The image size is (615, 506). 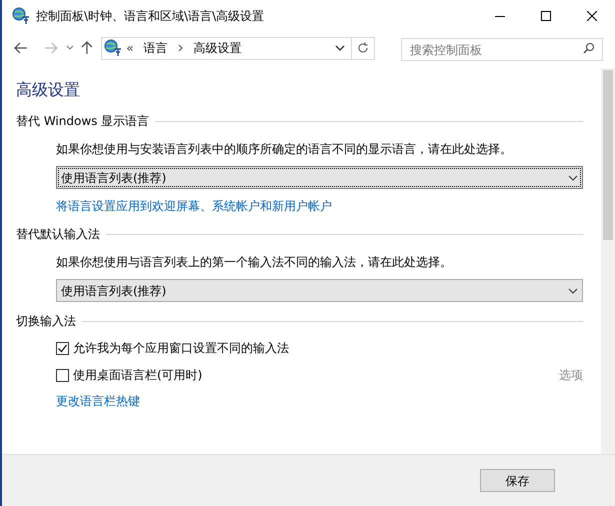 What do you see at coordinates (218, 48) in the screenshot?
I see `breadcrumb: 高级设置` at bounding box center [218, 48].